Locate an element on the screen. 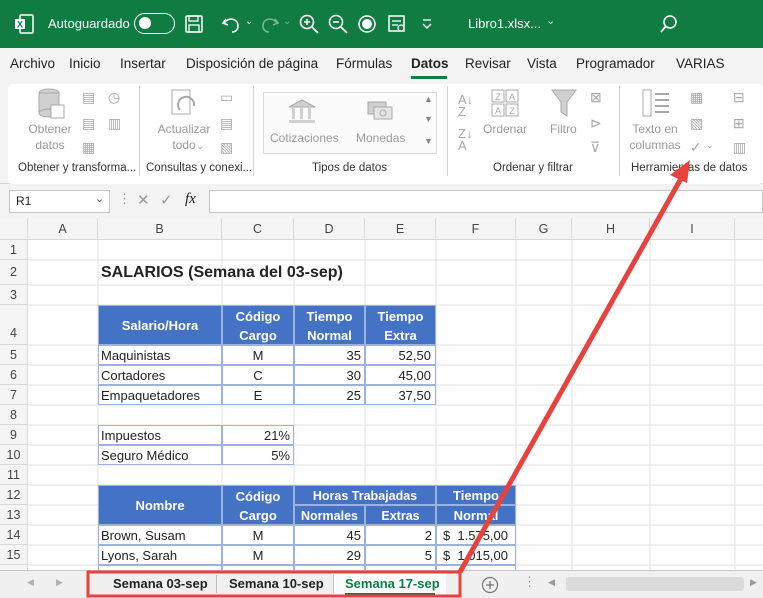 Image resolution: width=763 pixels, height=598 pixels. text-to-columns-icon is located at coordinates (656, 103).